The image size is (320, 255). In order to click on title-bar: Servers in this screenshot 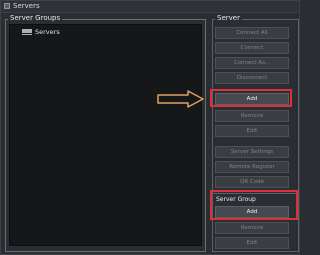, I will do `click(150, 7)`.